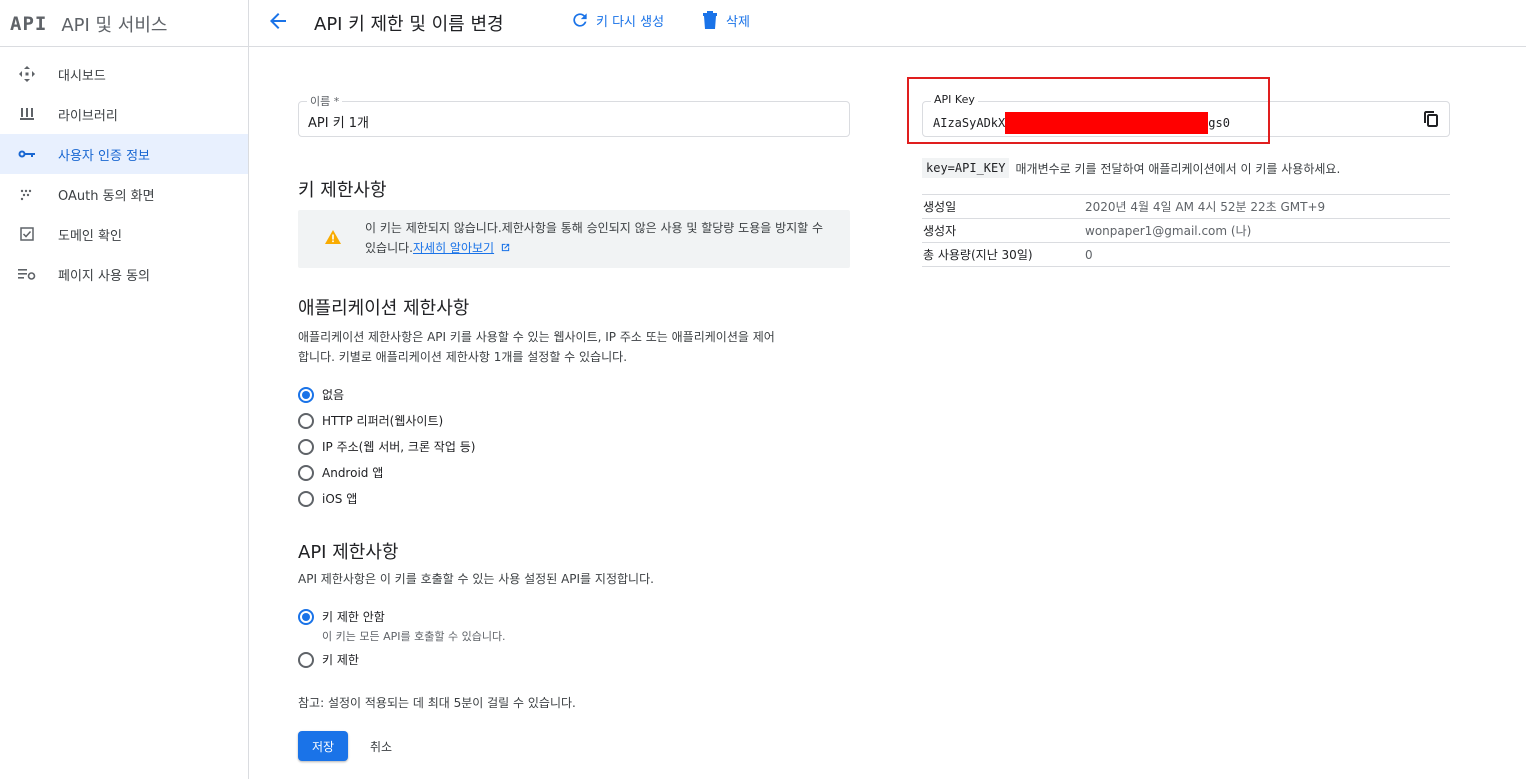 The image size is (1526, 779). I want to click on key-restrictions-heading: 키 제한사항, so click(342, 190).